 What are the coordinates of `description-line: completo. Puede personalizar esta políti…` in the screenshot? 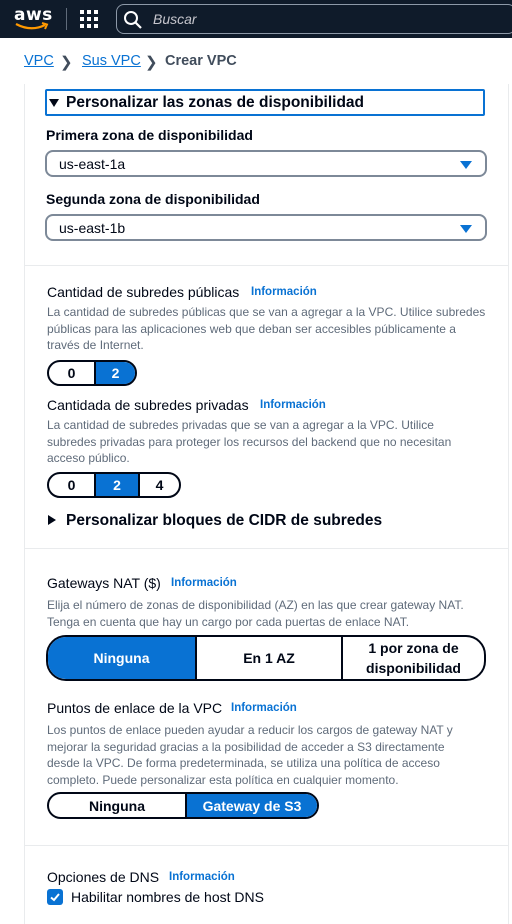 It's located at (223, 779).